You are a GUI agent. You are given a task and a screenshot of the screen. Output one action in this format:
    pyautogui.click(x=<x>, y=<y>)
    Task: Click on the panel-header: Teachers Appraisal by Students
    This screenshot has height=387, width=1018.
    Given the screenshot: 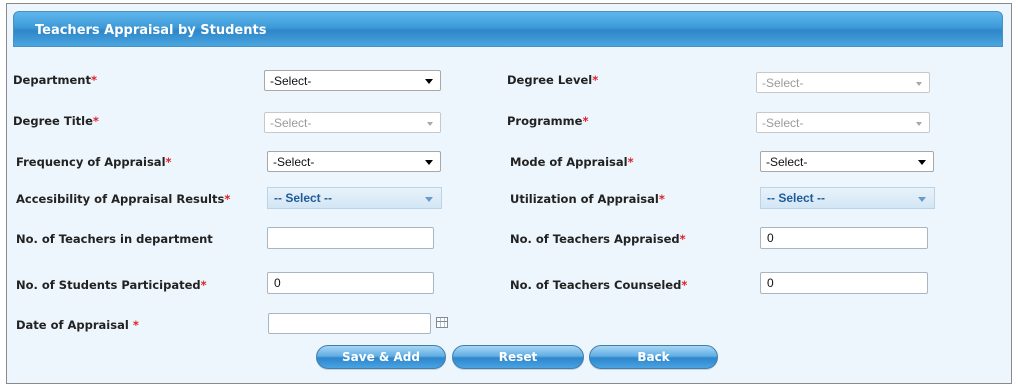 What is the action you would take?
    pyautogui.click(x=508, y=29)
    